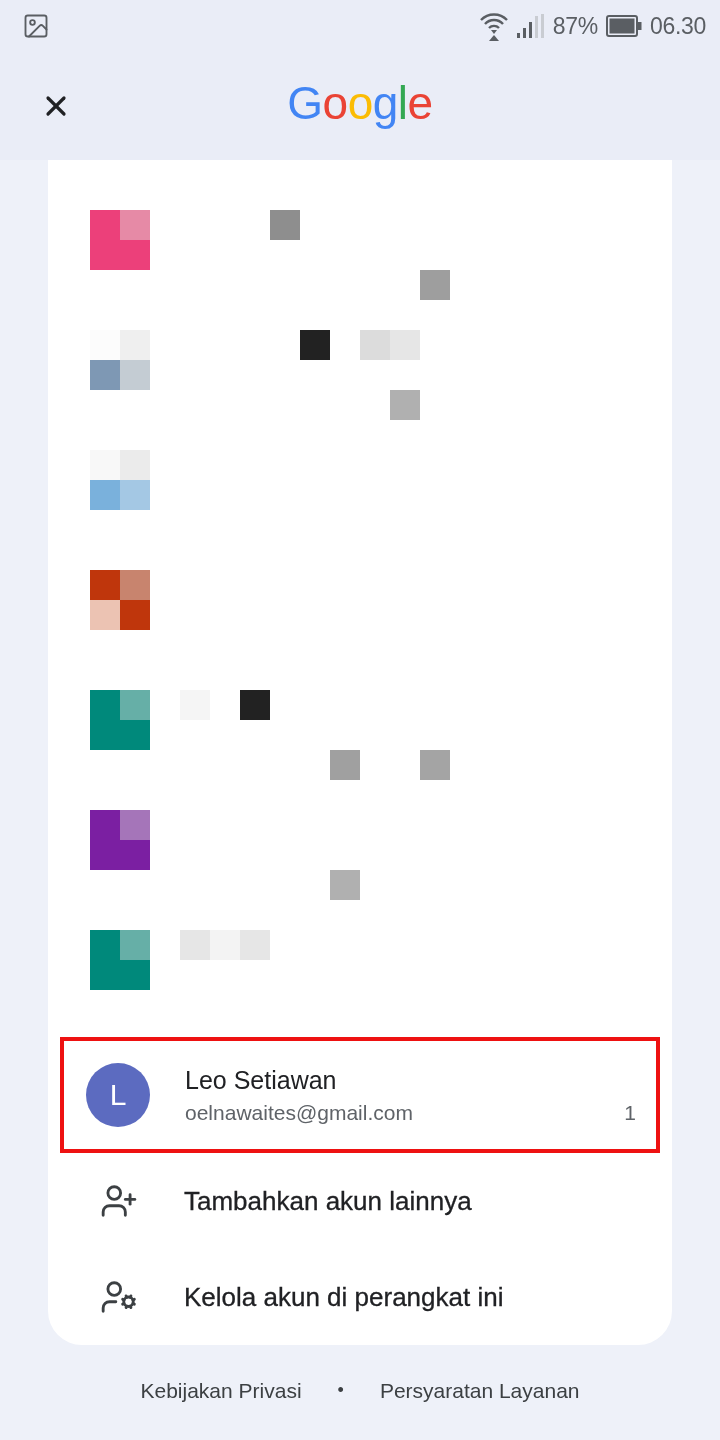 The height and width of the screenshot is (1440, 720). What do you see at coordinates (360, 105) in the screenshot?
I see `logo-wordmark: Google` at bounding box center [360, 105].